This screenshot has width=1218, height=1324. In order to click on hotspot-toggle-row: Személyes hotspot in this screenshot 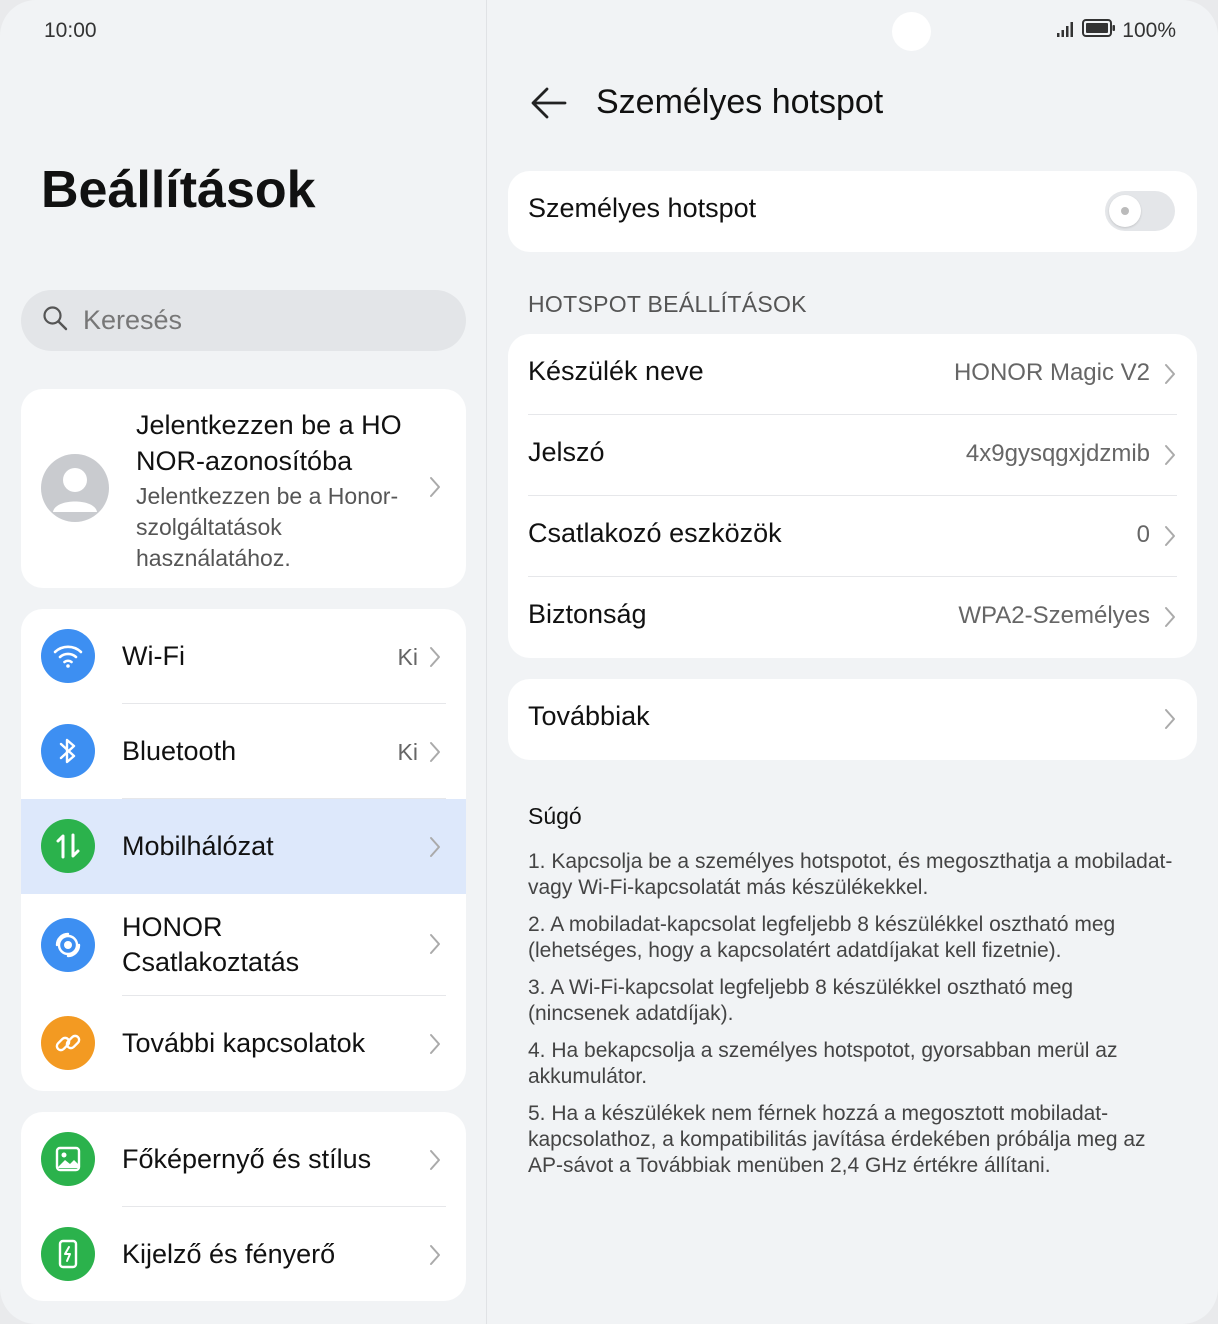, I will do `click(852, 211)`.